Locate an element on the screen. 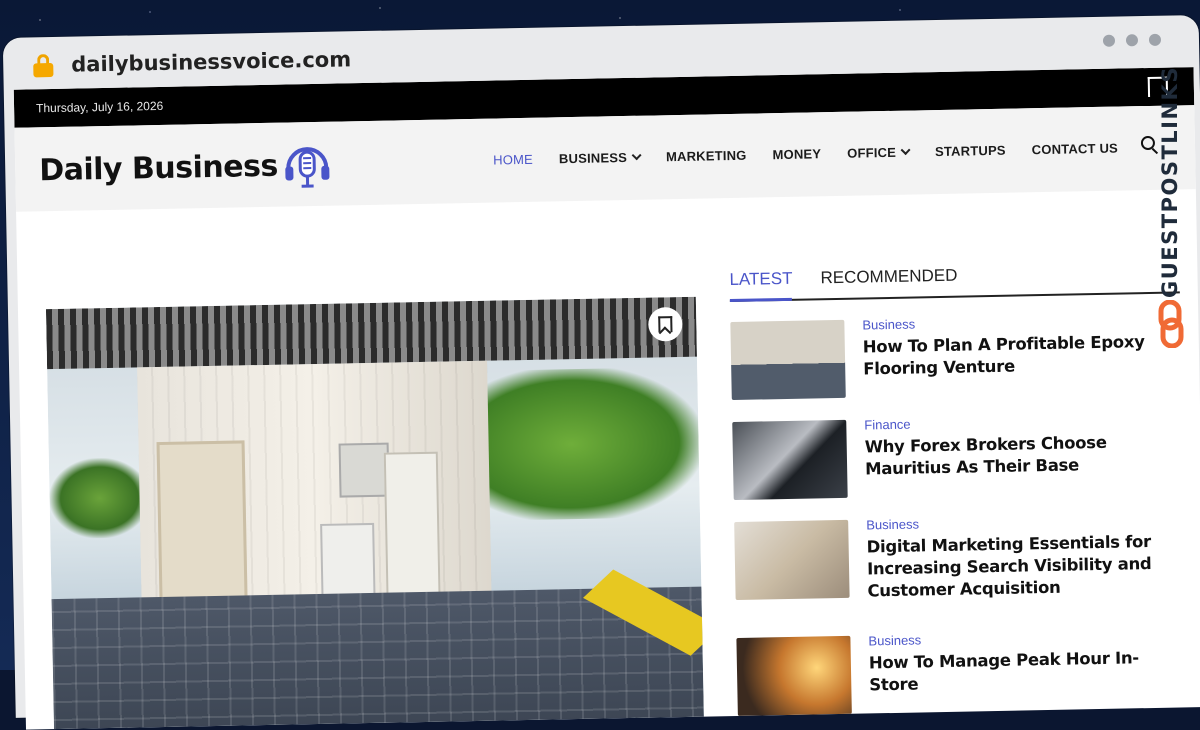 Image resolution: width=1200 pixels, height=730 pixels. bookmark-icon is located at coordinates (665, 324).